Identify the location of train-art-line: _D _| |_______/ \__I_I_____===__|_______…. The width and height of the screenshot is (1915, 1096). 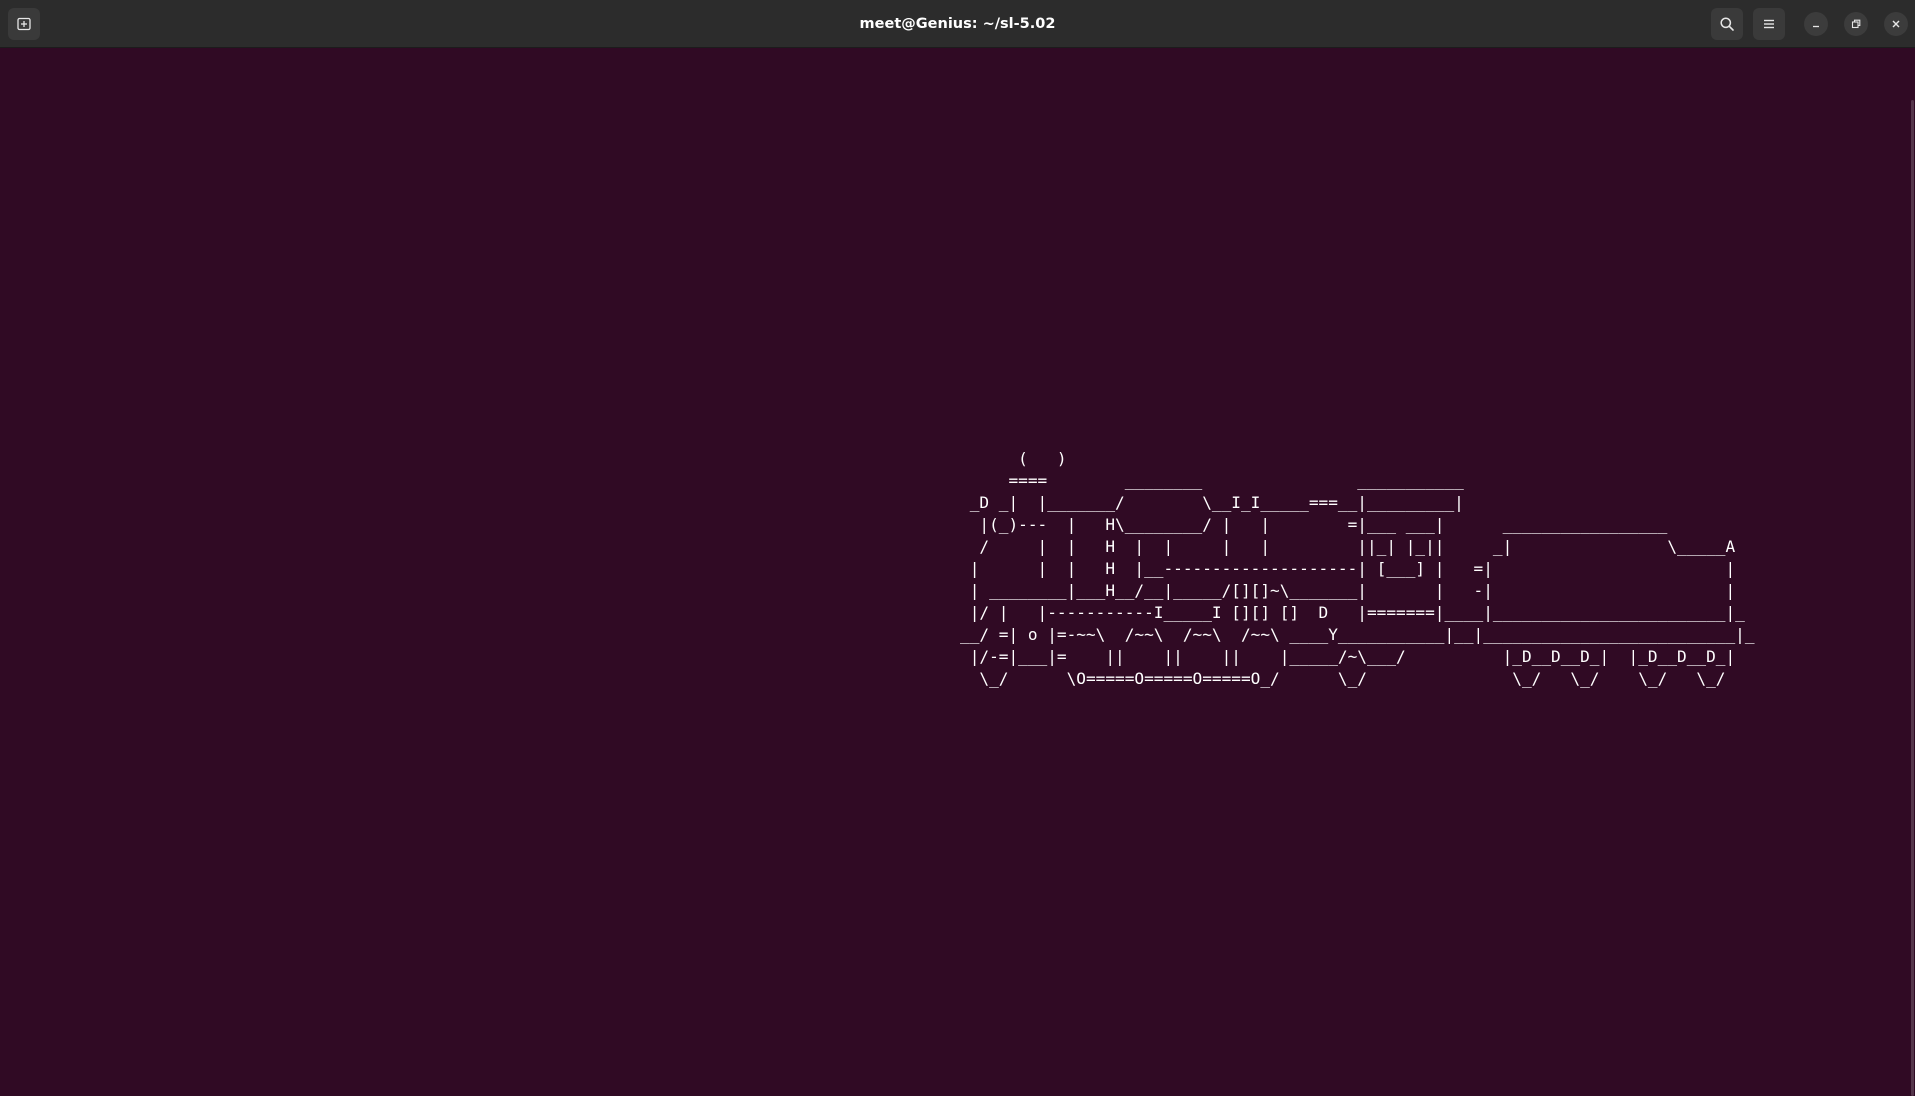
(1212, 502).